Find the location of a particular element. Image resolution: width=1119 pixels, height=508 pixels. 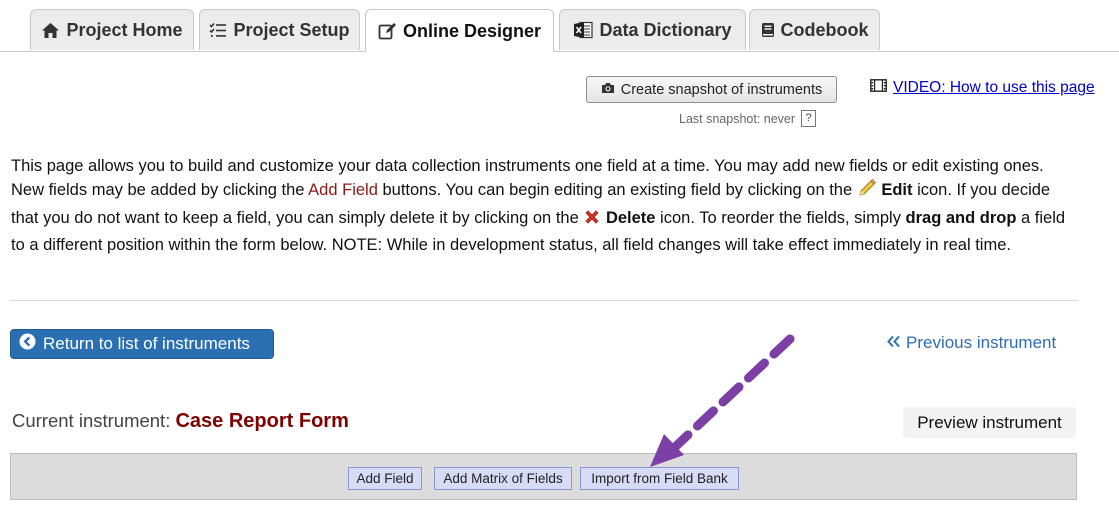

current-instrument: Current instrument: Case Report Form is located at coordinates (180, 421).